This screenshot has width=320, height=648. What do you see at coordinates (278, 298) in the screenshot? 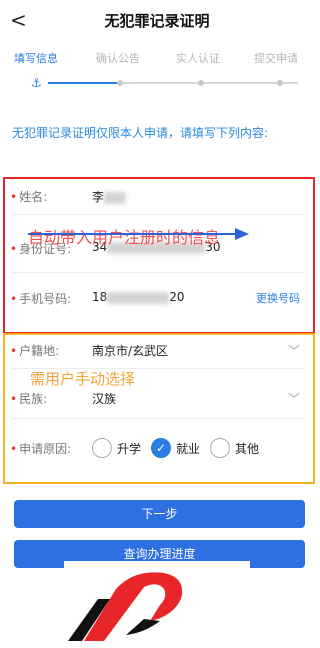
I see `change-phone-link: 更换号码` at bounding box center [278, 298].